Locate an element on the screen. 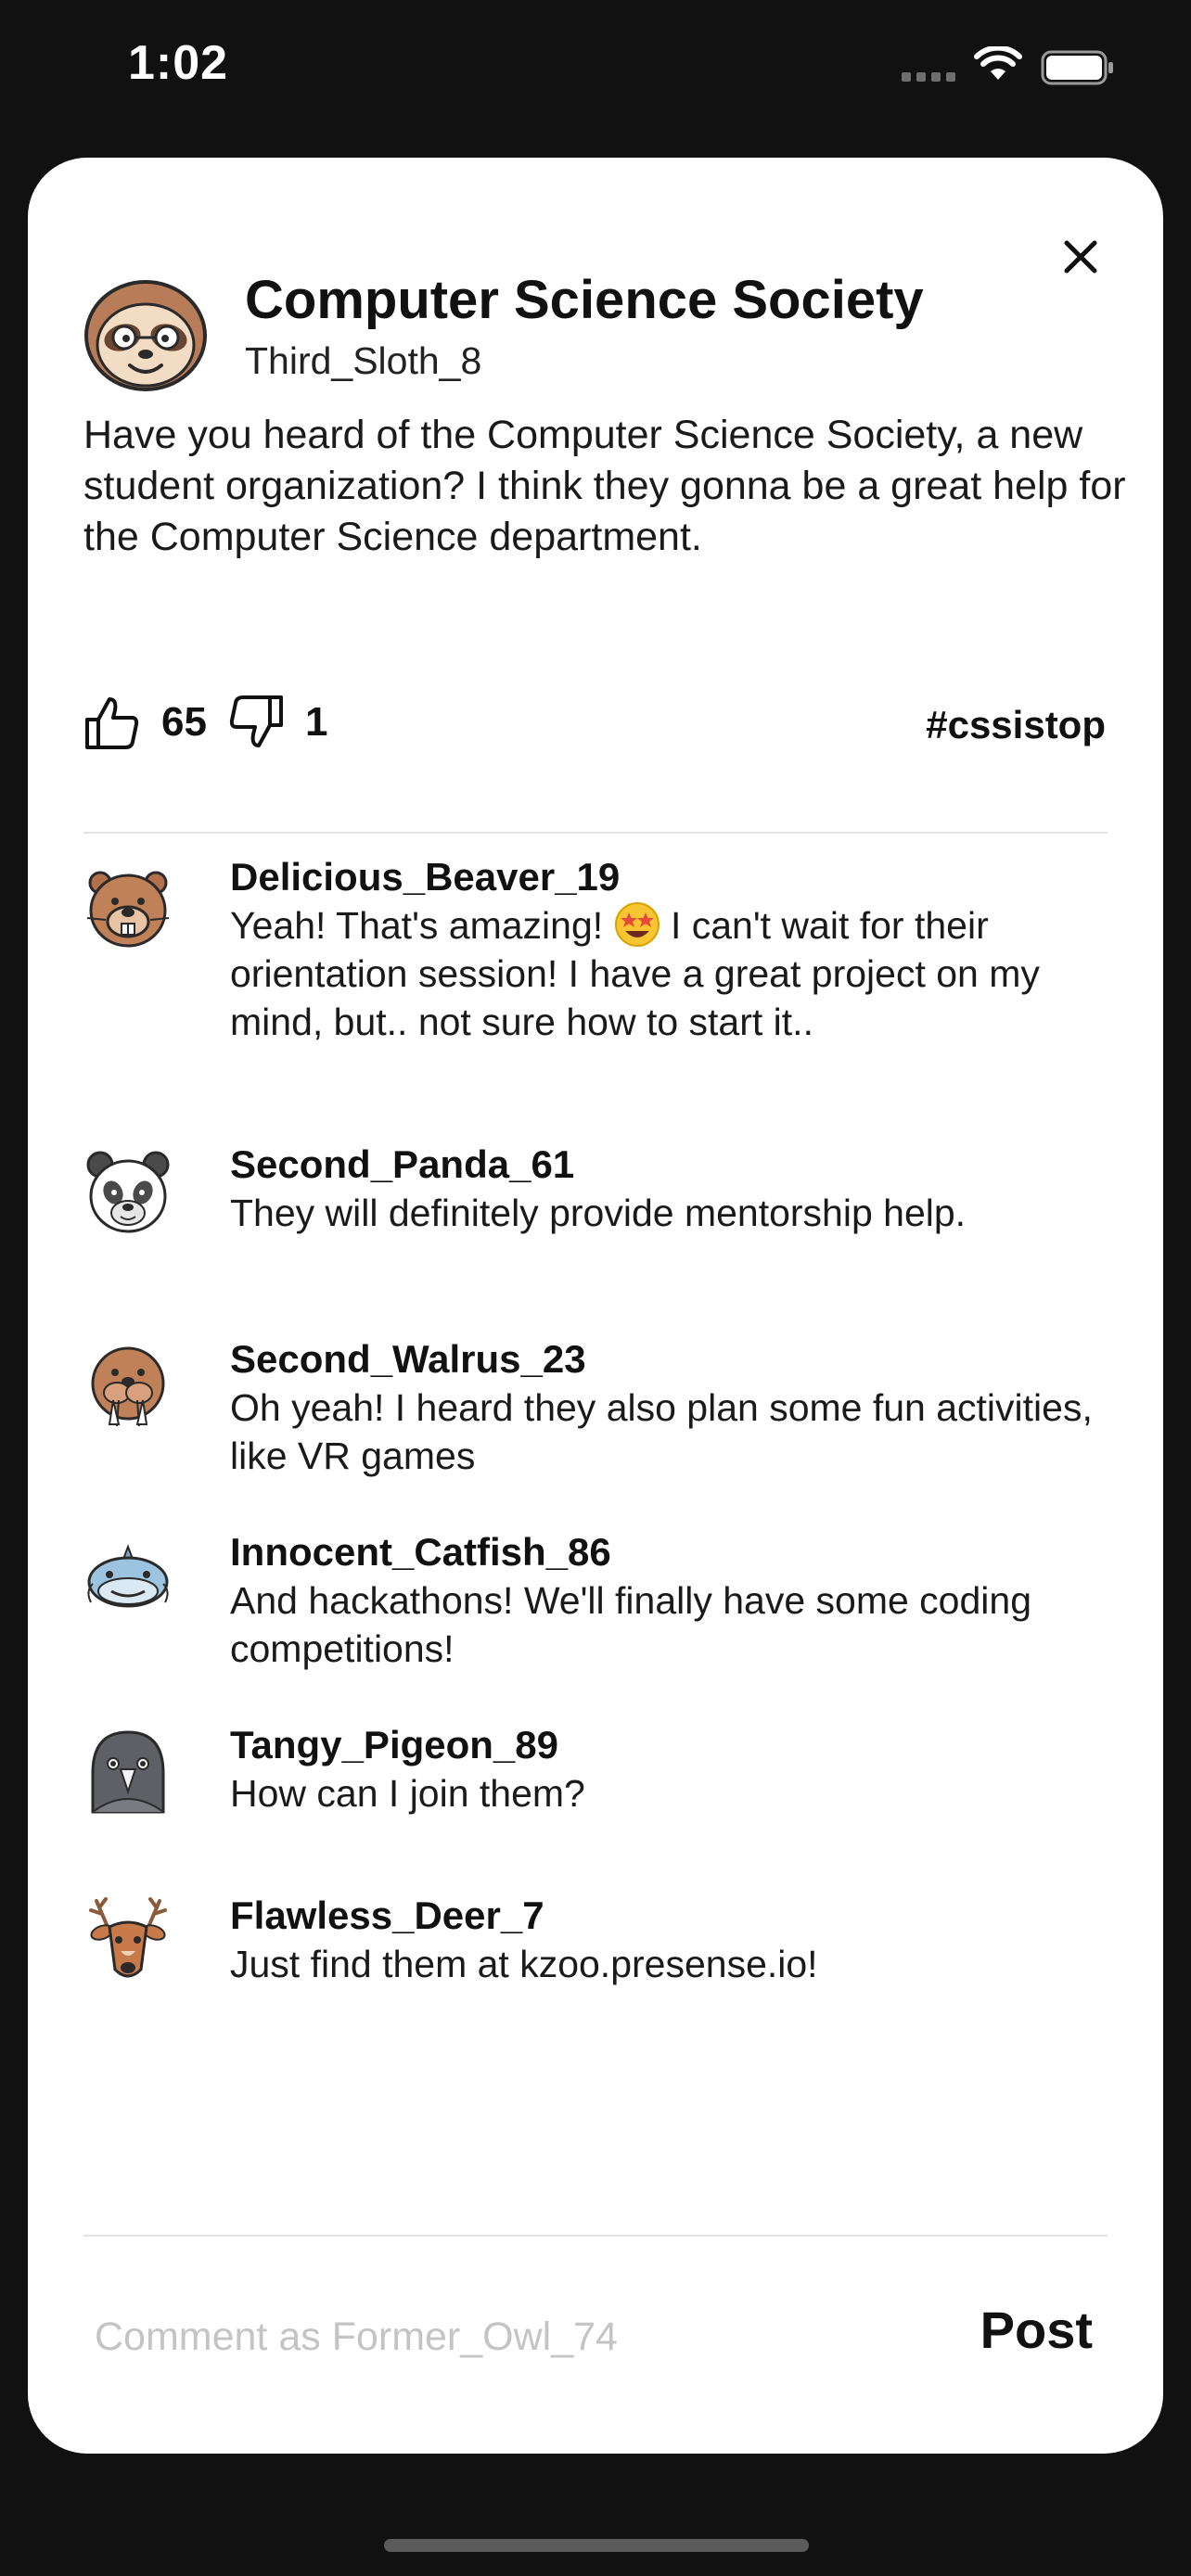 This screenshot has height=2576, width=1191. cellular-signal-icon is located at coordinates (929, 77).